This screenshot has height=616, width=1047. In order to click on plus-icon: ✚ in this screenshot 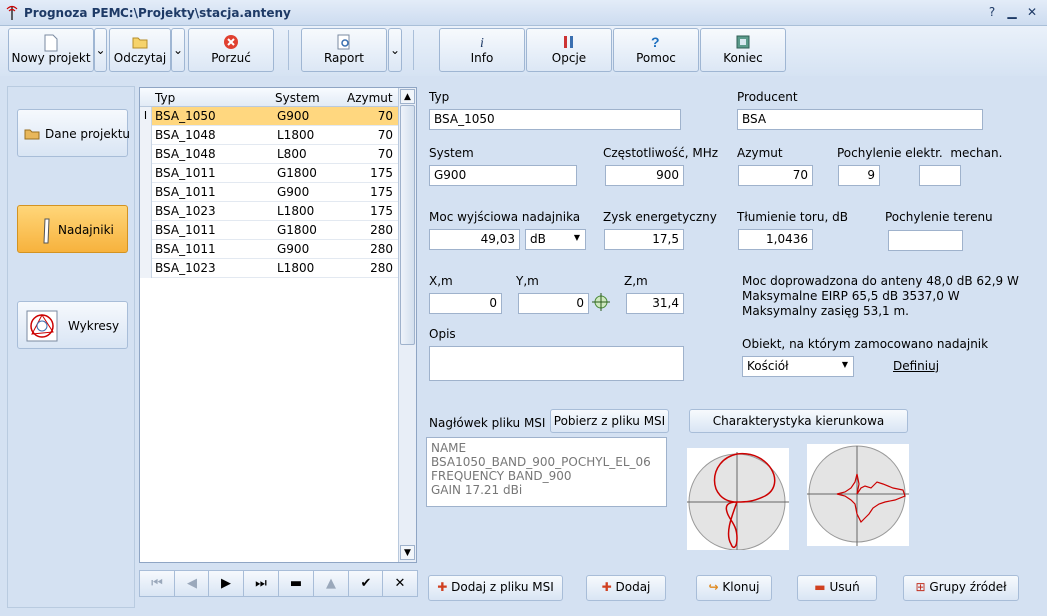, I will do `click(442, 587)`.